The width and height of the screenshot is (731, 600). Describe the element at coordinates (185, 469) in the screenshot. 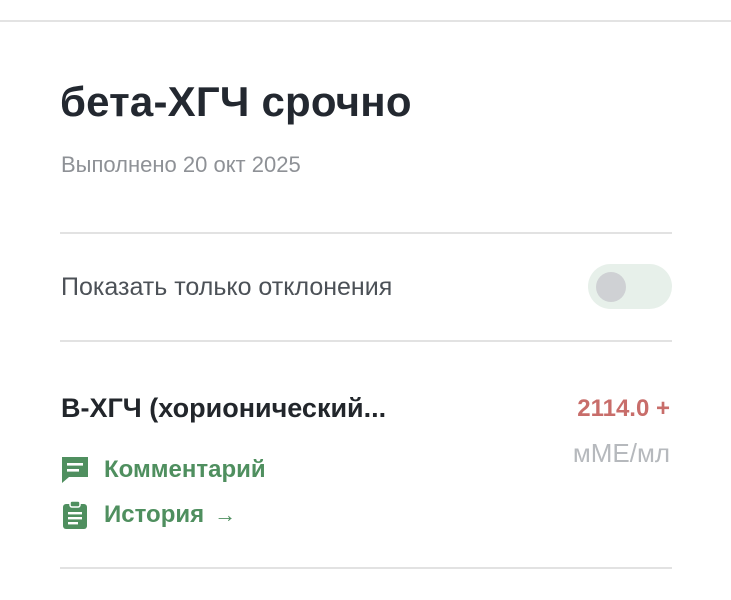

I see `comment-label: Комментарий` at that location.